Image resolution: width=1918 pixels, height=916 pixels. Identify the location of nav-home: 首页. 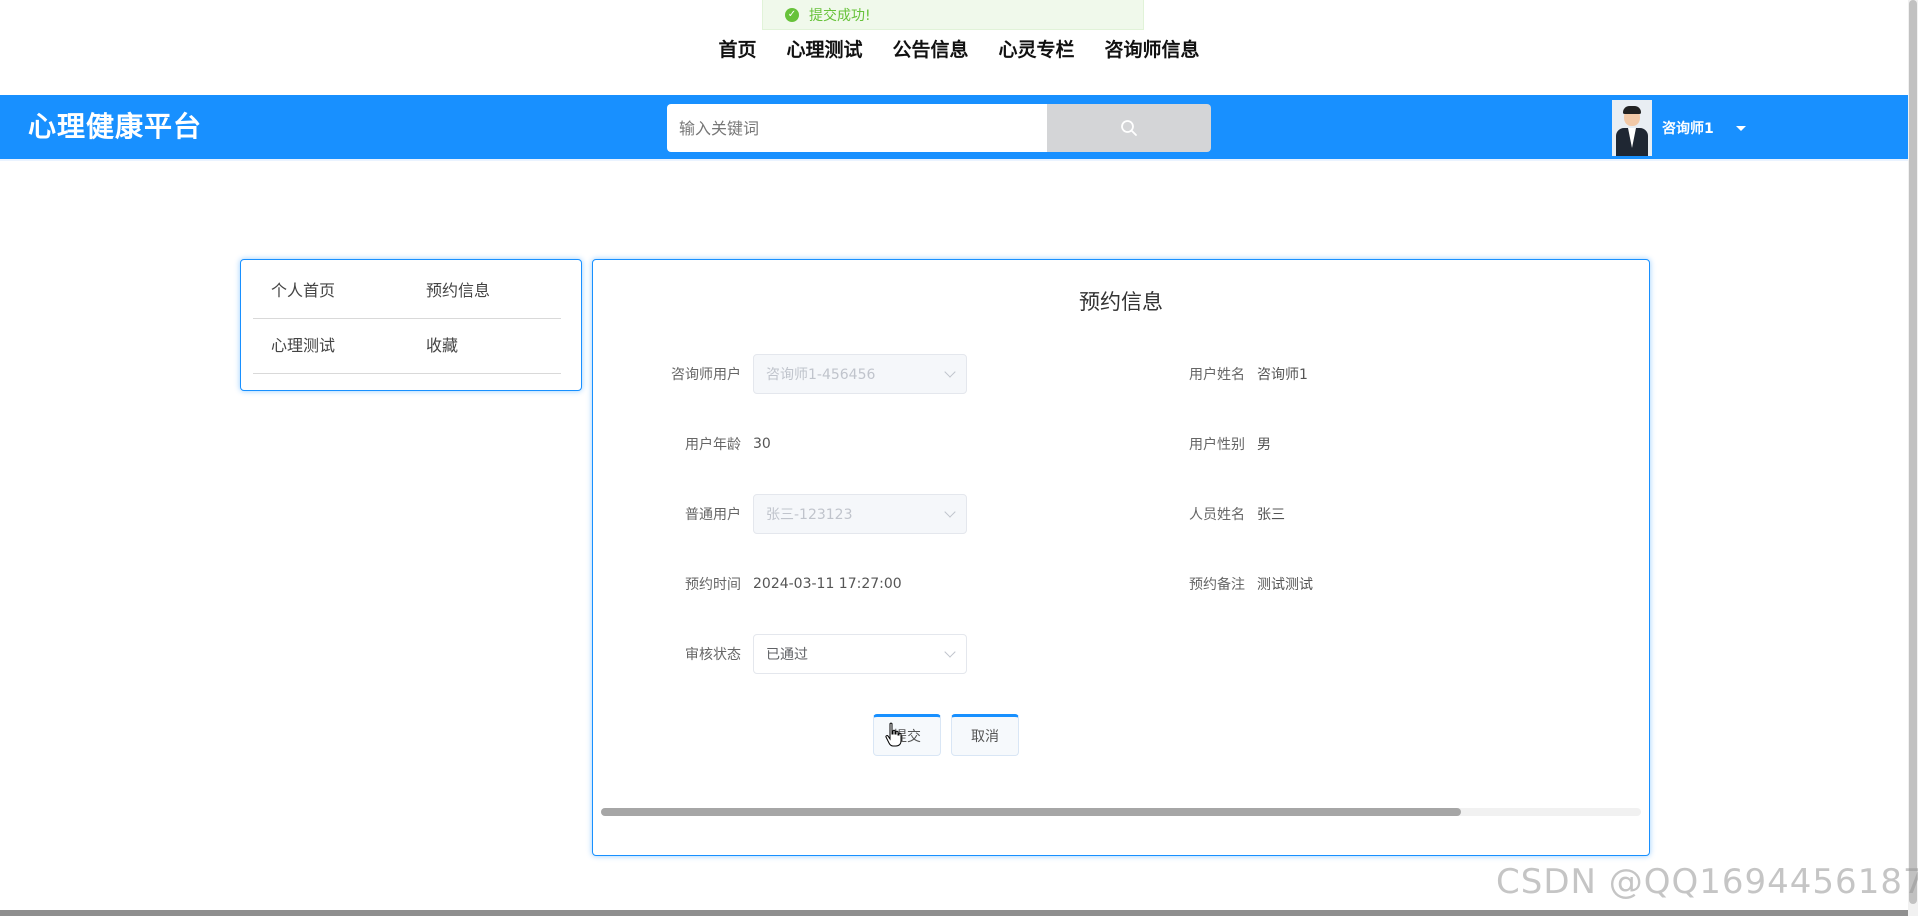
(737, 48).